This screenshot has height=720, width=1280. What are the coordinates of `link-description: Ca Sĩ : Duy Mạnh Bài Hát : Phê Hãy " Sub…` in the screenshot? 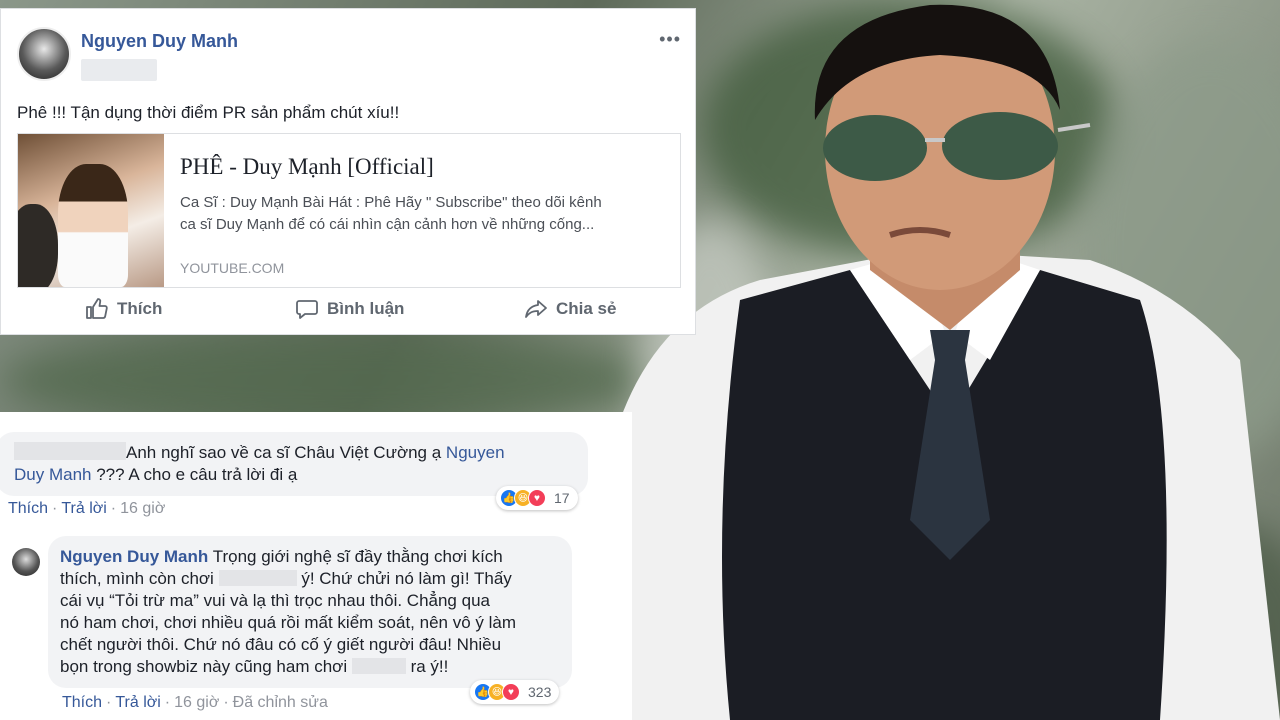 It's located at (425, 214).